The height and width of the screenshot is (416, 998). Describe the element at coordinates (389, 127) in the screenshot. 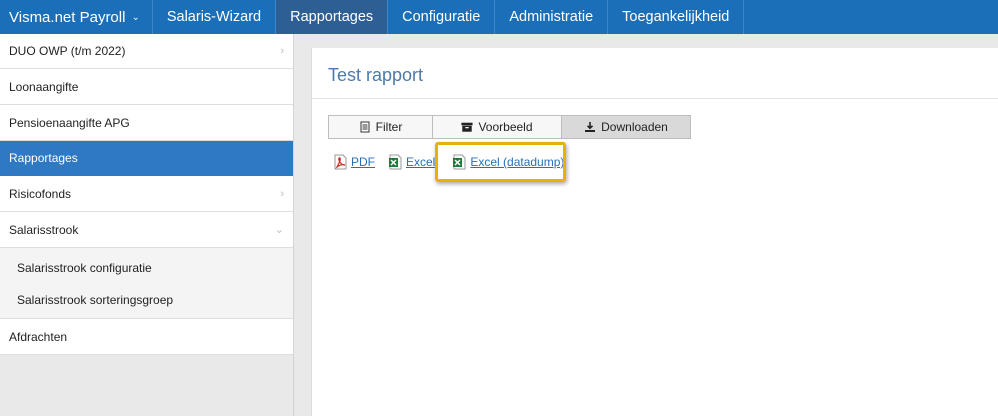

I see `tab-label: Filter` at that location.